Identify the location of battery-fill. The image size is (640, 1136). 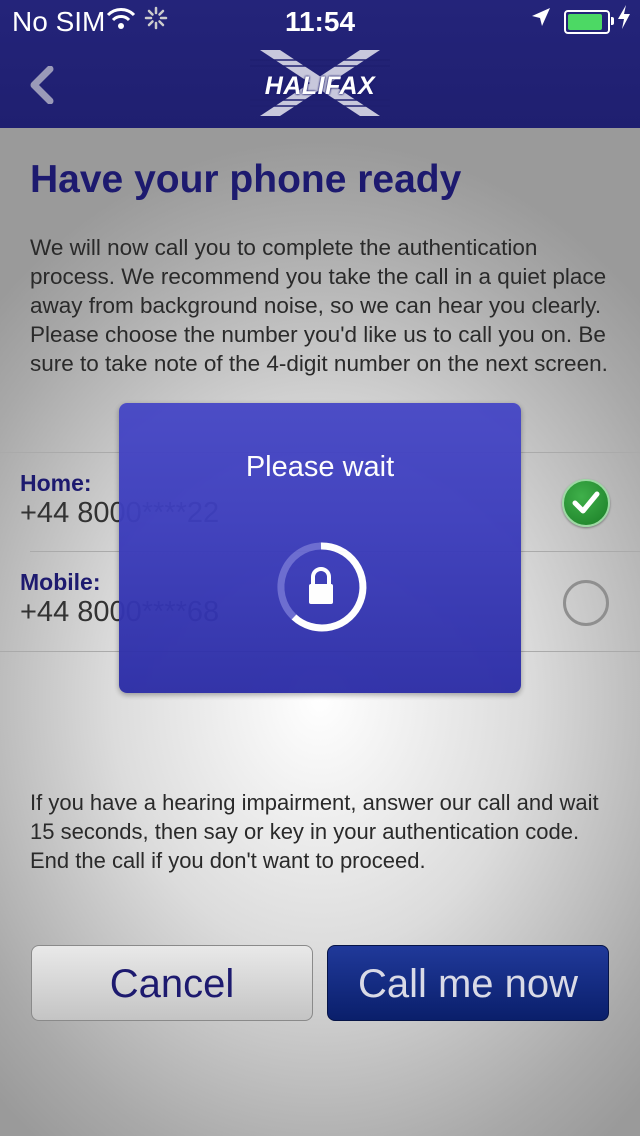
(585, 22).